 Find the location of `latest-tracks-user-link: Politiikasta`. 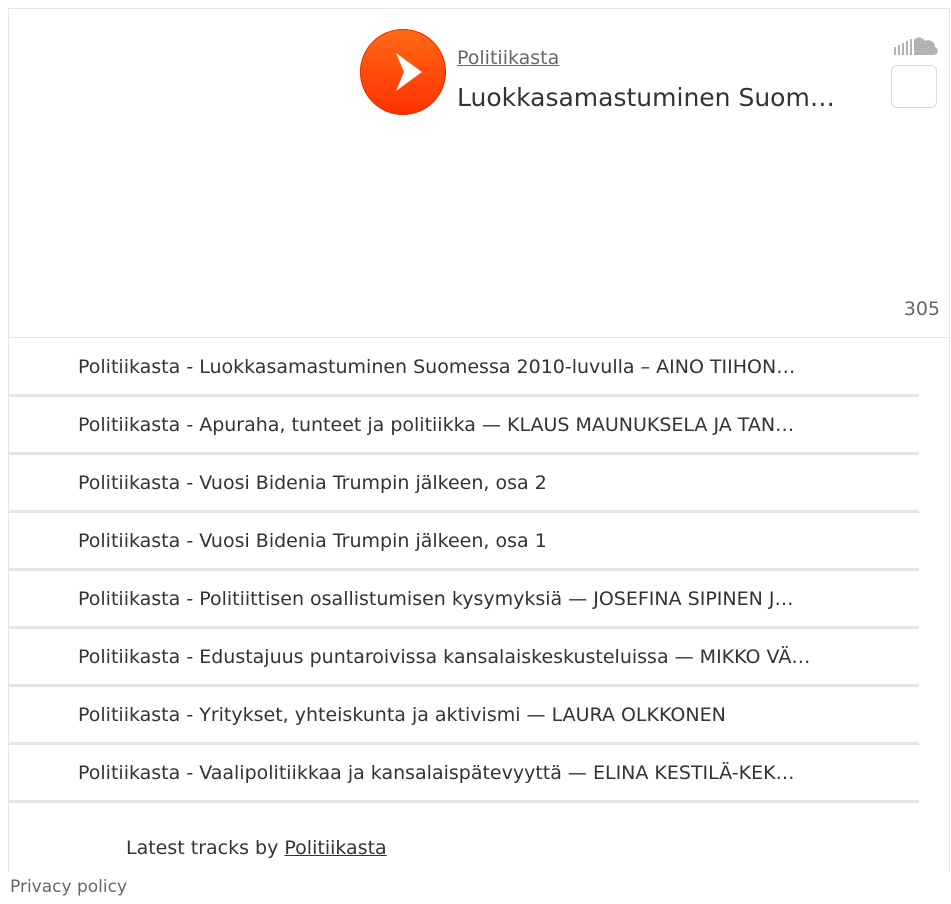

latest-tracks-user-link: Politiikasta is located at coordinates (335, 848).